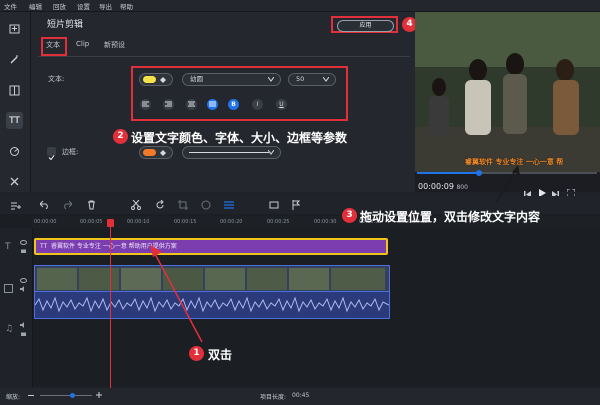 This screenshot has height=405, width=600. What do you see at coordinates (273, 397) in the screenshot?
I see `project-length-label: 项目长度:` at bounding box center [273, 397].